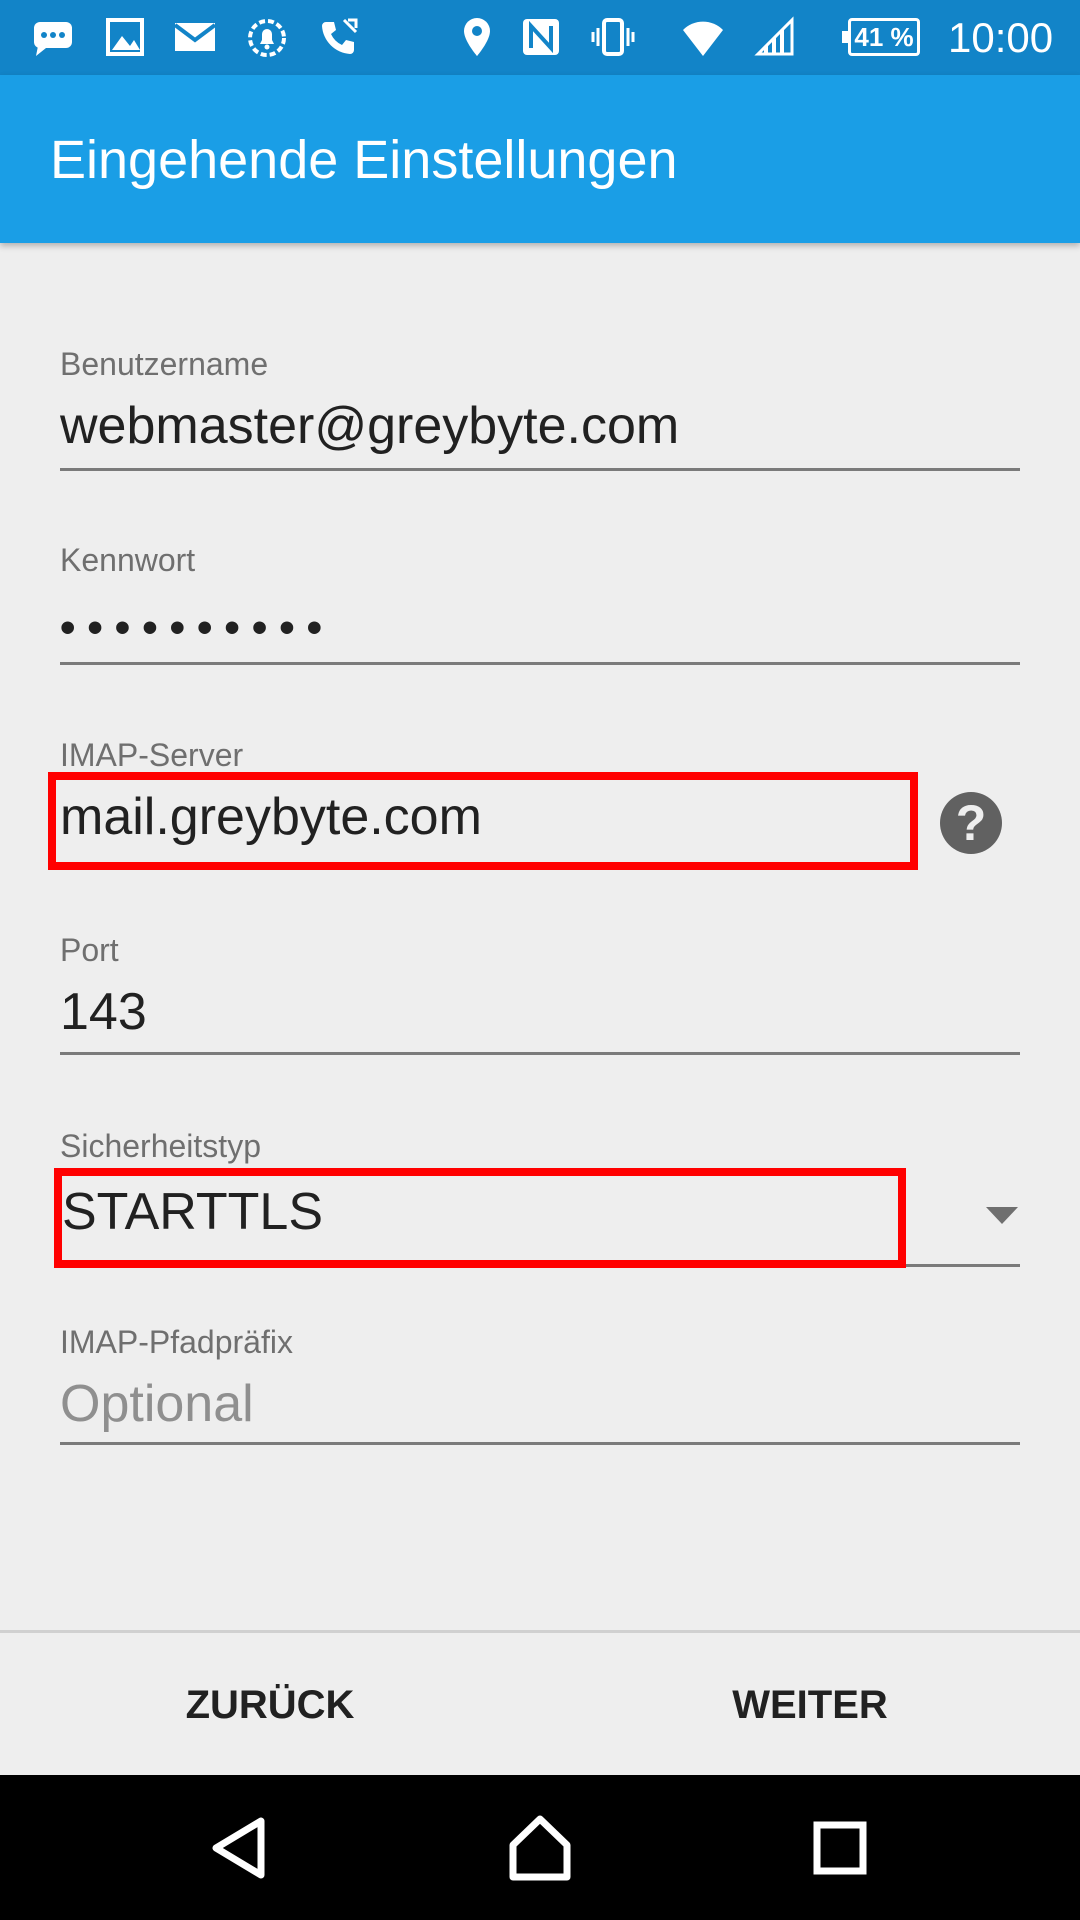 The image size is (1080, 1920). Describe the element at coordinates (540, 1387) in the screenshot. I see `imap-path-prefix-field: IMAP-Pfadpräfix Optional` at that location.